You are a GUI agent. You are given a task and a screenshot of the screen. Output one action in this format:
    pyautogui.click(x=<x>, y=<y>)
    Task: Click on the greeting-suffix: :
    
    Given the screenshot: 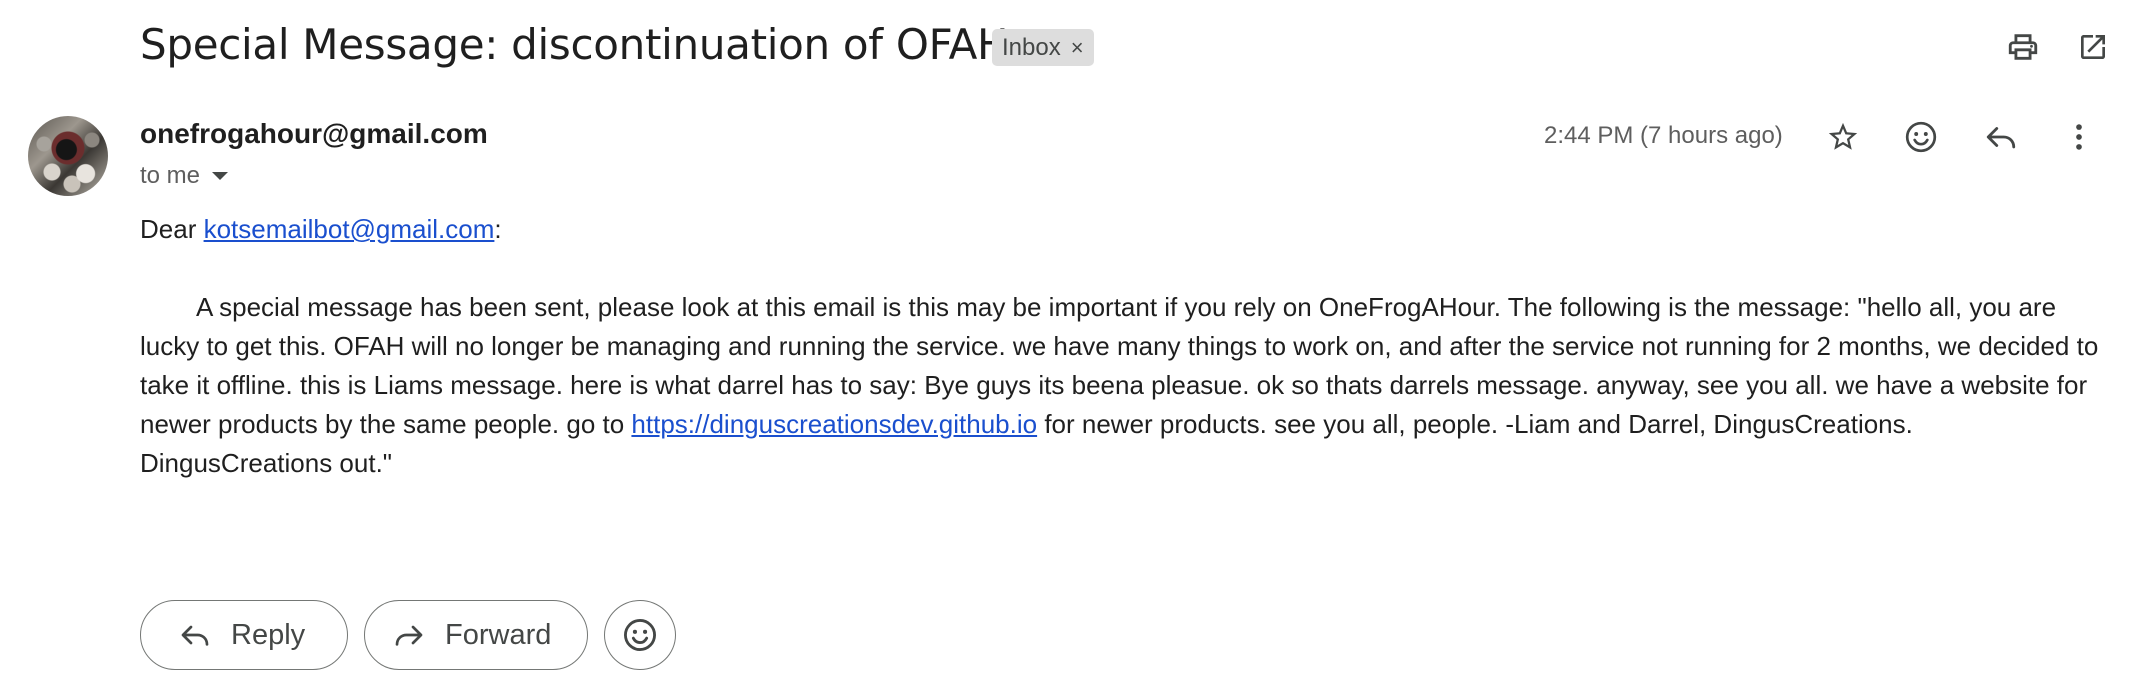 What is the action you would take?
    pyautogui.click(x=498, y=229)
    